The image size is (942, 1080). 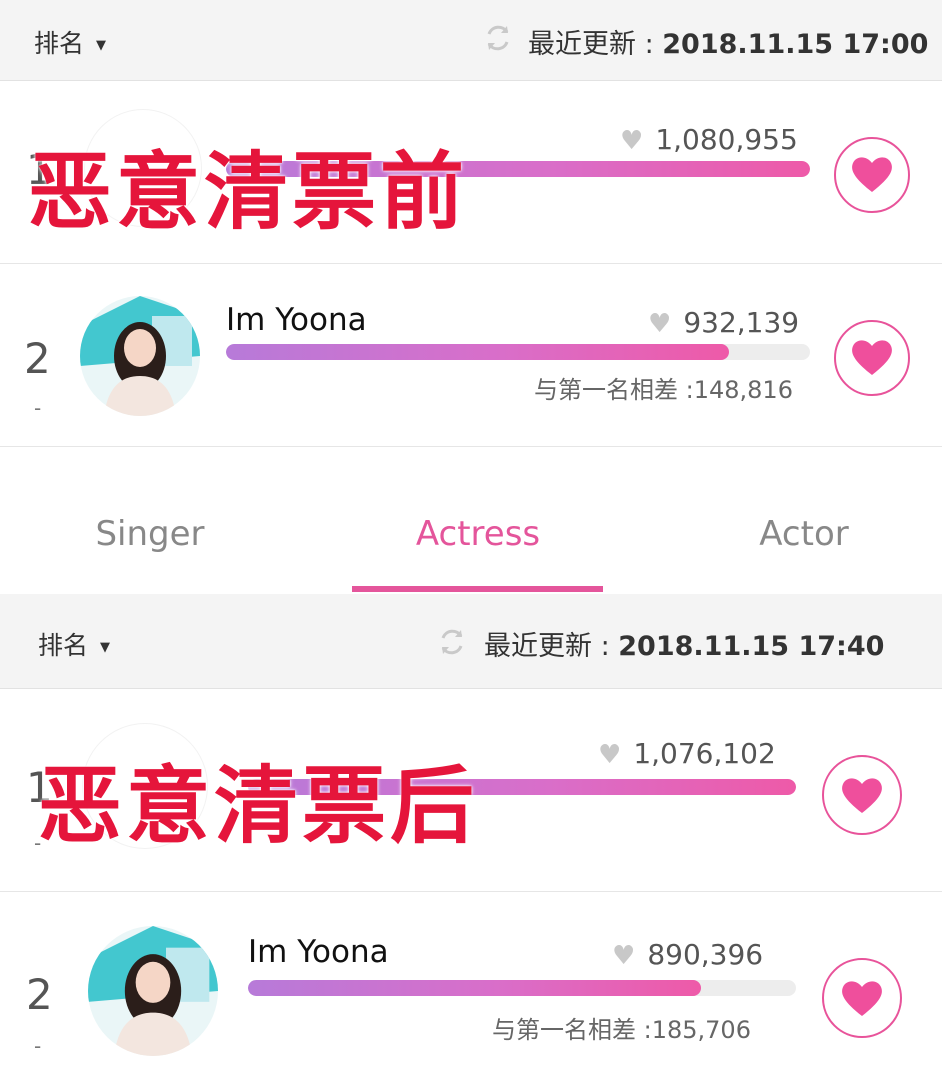 I want to click on vote-count: ♥ 932,139, so click(x=723, y=322).